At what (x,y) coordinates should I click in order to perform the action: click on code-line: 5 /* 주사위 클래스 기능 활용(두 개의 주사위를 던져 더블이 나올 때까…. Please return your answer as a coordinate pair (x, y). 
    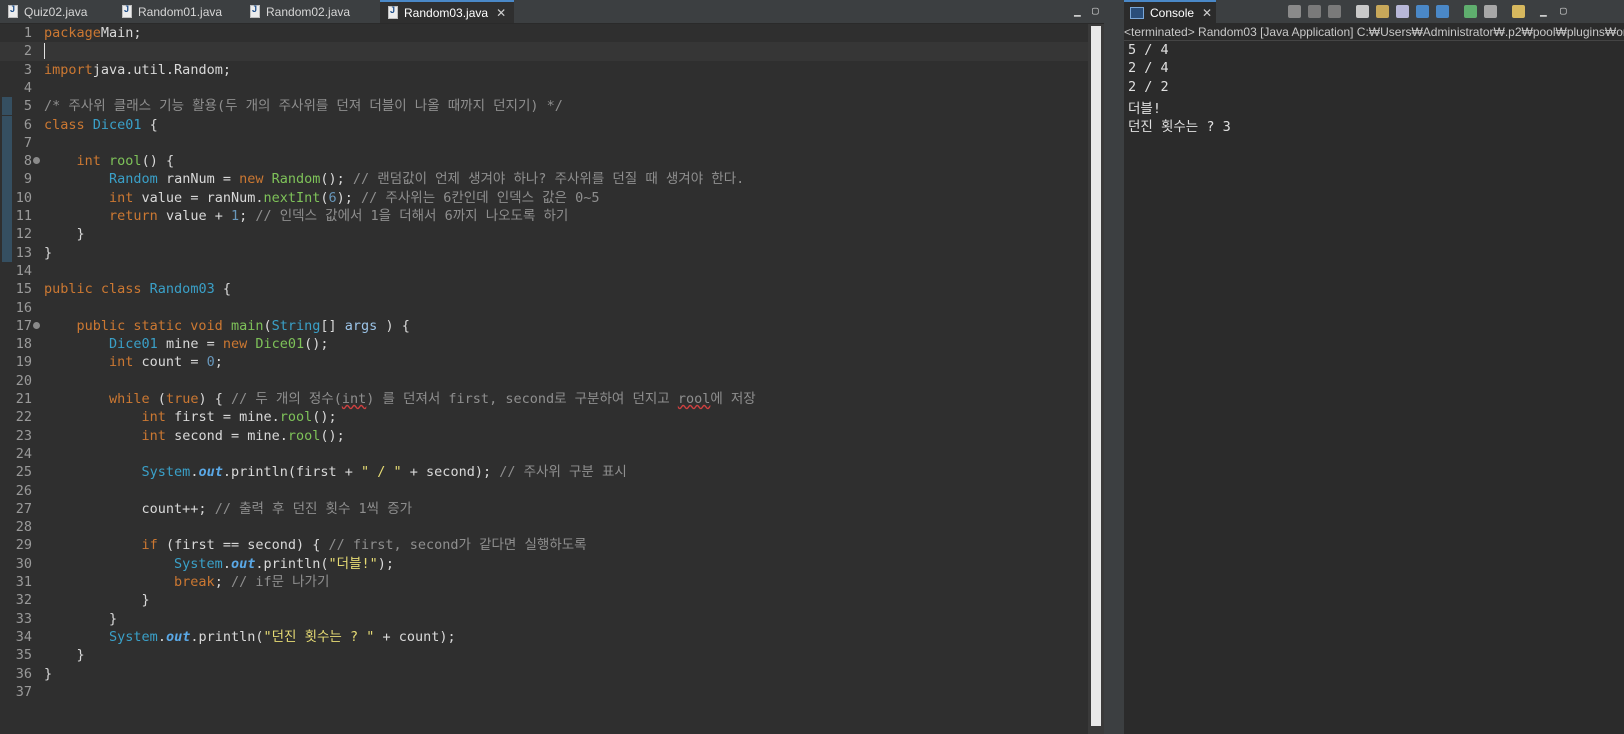
    Looking at the image, I should click on (544, 106).